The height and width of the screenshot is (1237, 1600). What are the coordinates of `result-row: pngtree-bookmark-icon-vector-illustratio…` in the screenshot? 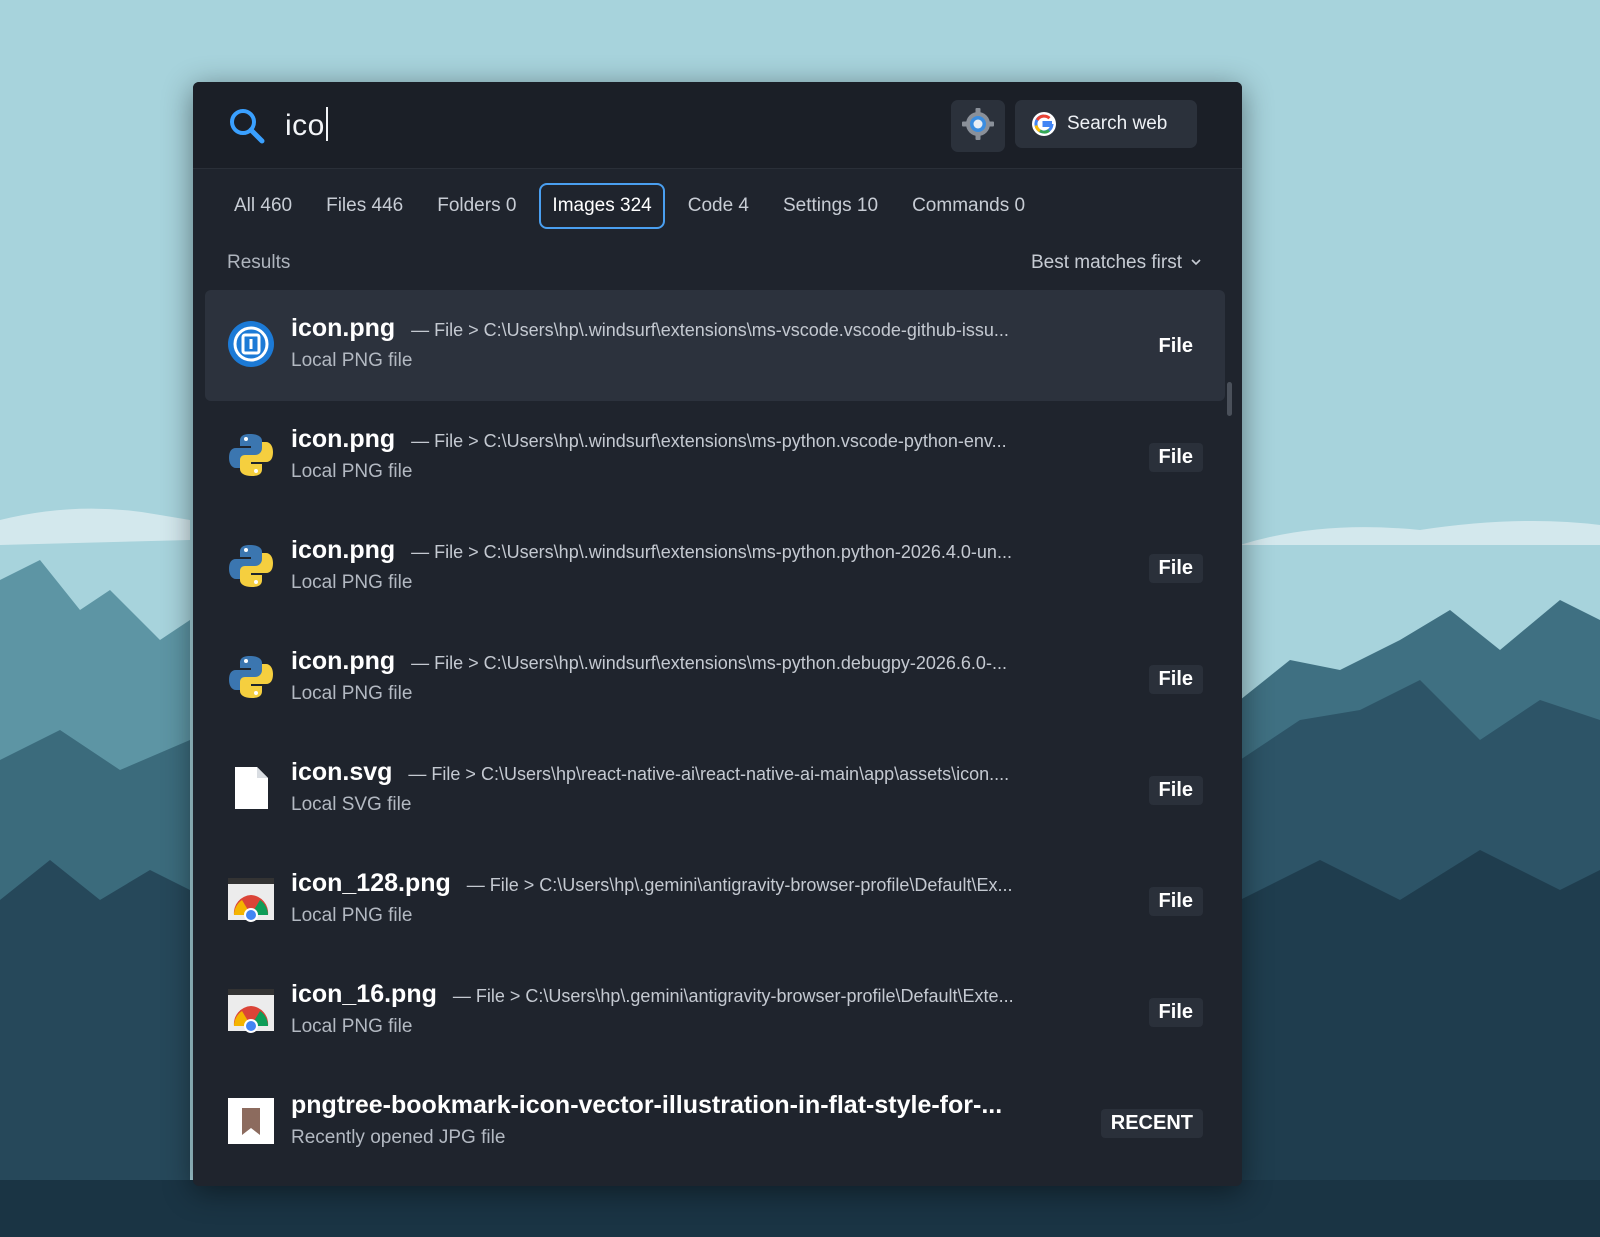 It's located at (715, 1122).